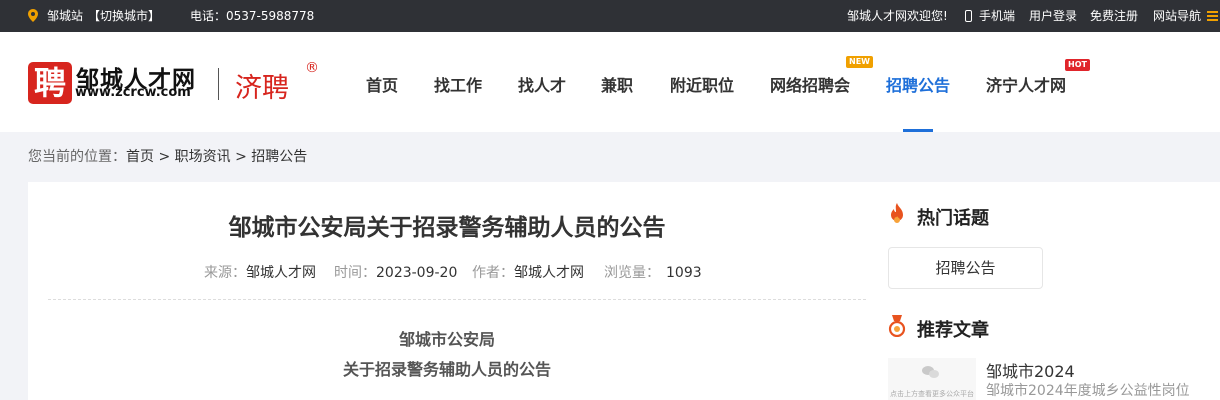 The image size is (1220, 400). I want to click on source-label: 来源：, so click(225, 273).